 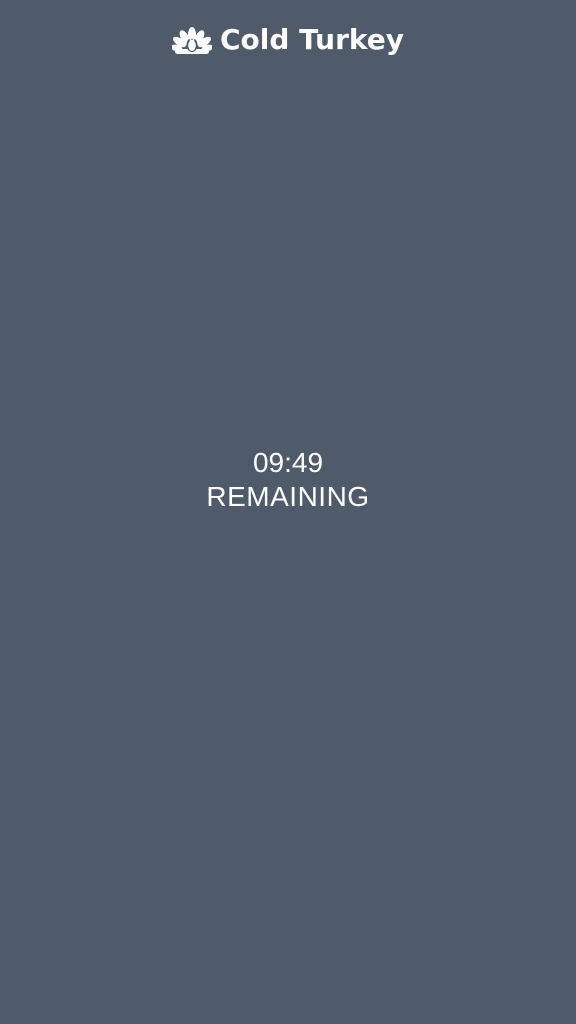 What do you see at coordinates (288, 496) in the screenshot?
I see `remaining-label: REMAINING` at bounding box center [288, 496].